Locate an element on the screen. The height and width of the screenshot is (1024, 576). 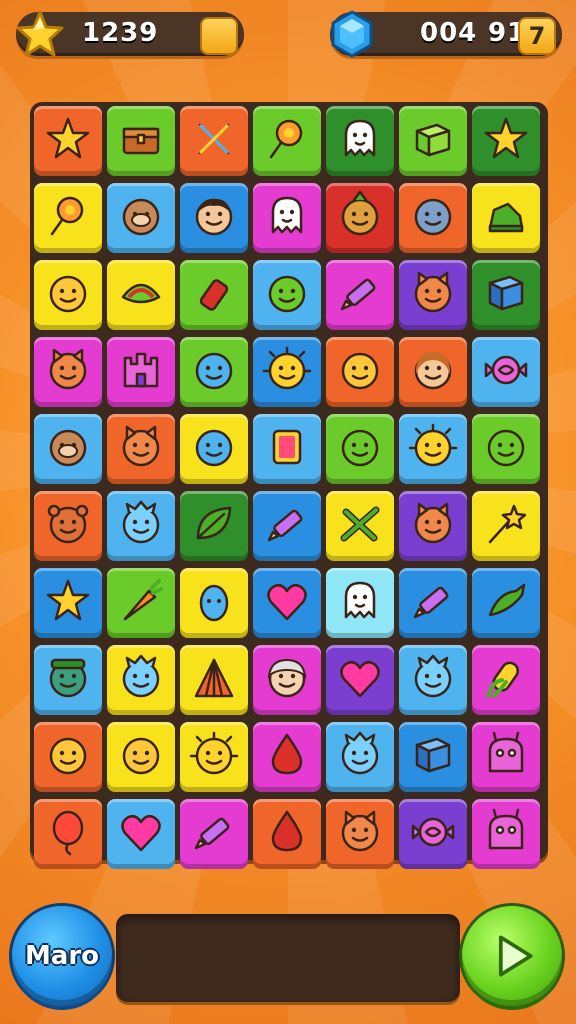
tile-melon is located at coordinates (141, 295).